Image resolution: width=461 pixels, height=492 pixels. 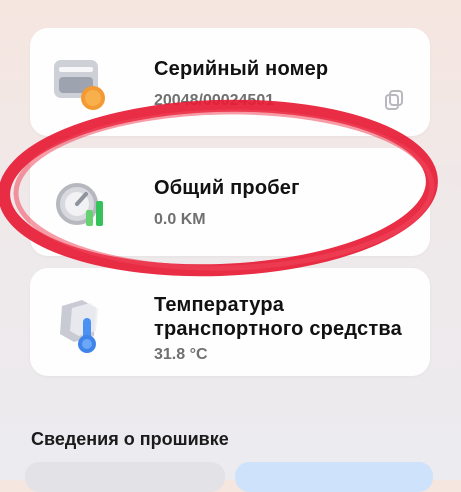 What do you see at coordinates (82, 326) in the screenshot?
I see `thermometer-icon` at bounding box center [82, 326].